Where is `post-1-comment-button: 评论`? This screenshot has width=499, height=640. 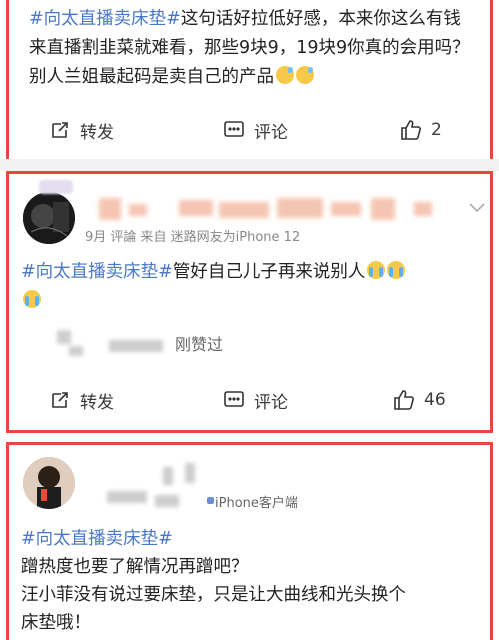
post-1-comment-button: 评论 is located at coordinates (255, 130).